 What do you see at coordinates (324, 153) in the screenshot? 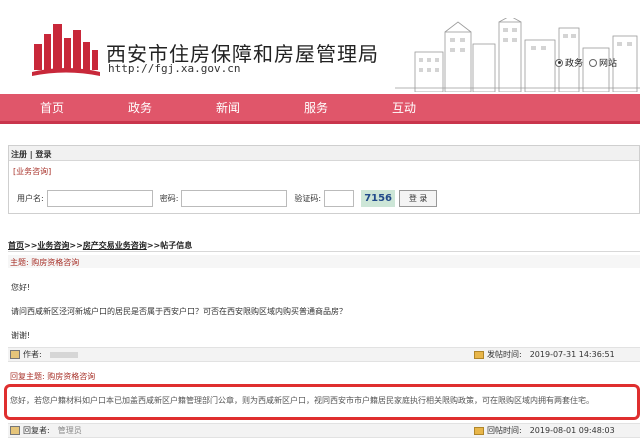
I see `register-login-header: 注册 | 登录` at bounding box center [324, 153].